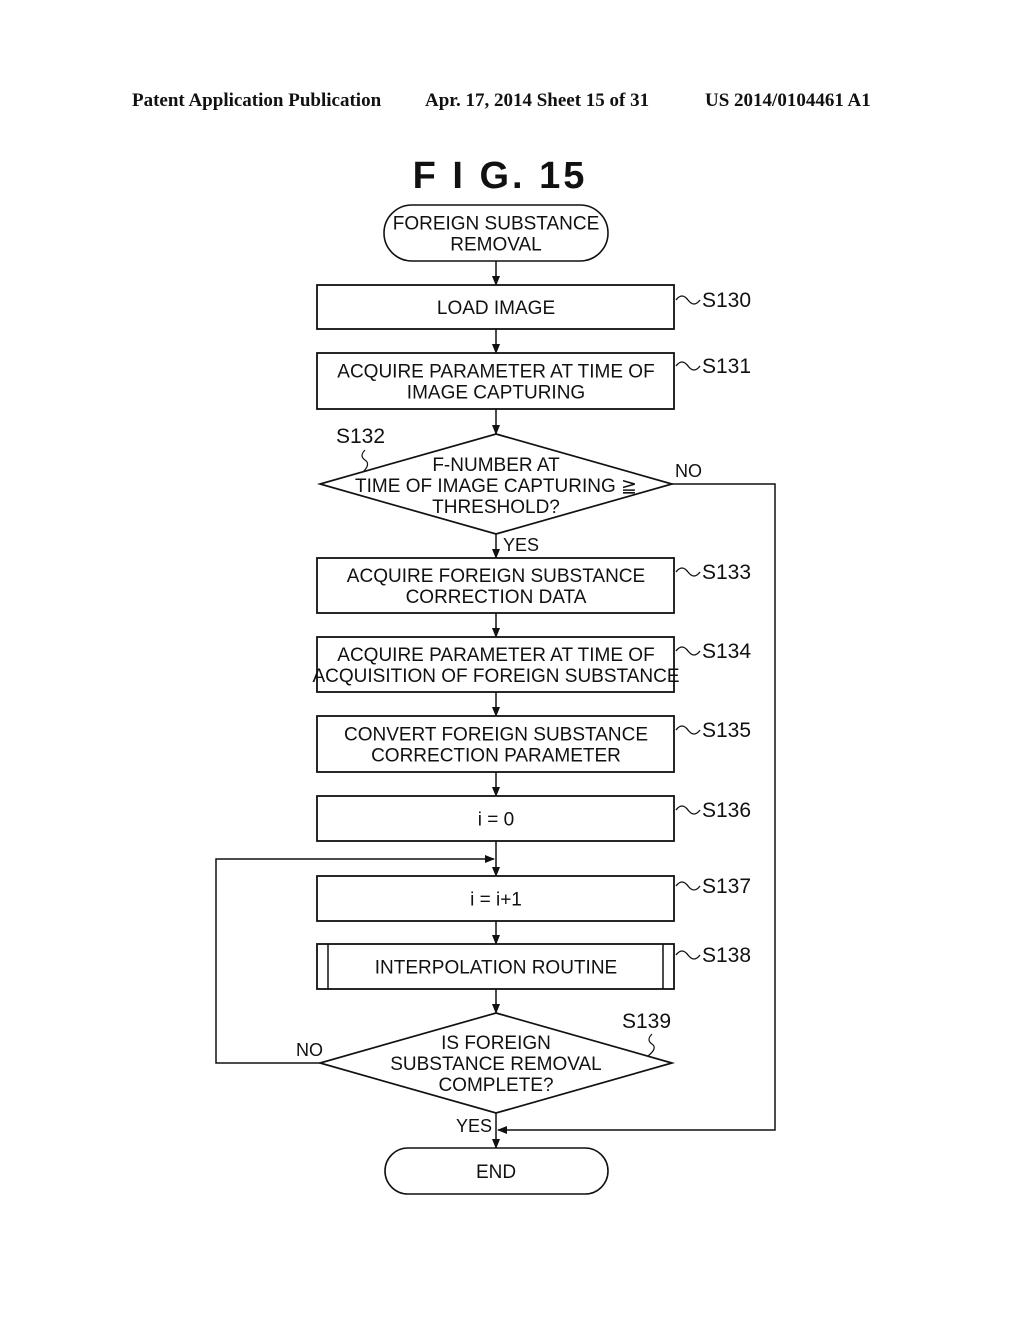 The image size is (1024, 1320). What do you see at coordinates (495, 676) in the screenshot?
I see `process-s134-text: ACQUISITION OF FOREIGN SUBSTANCE` at bounding box center [495, 676].